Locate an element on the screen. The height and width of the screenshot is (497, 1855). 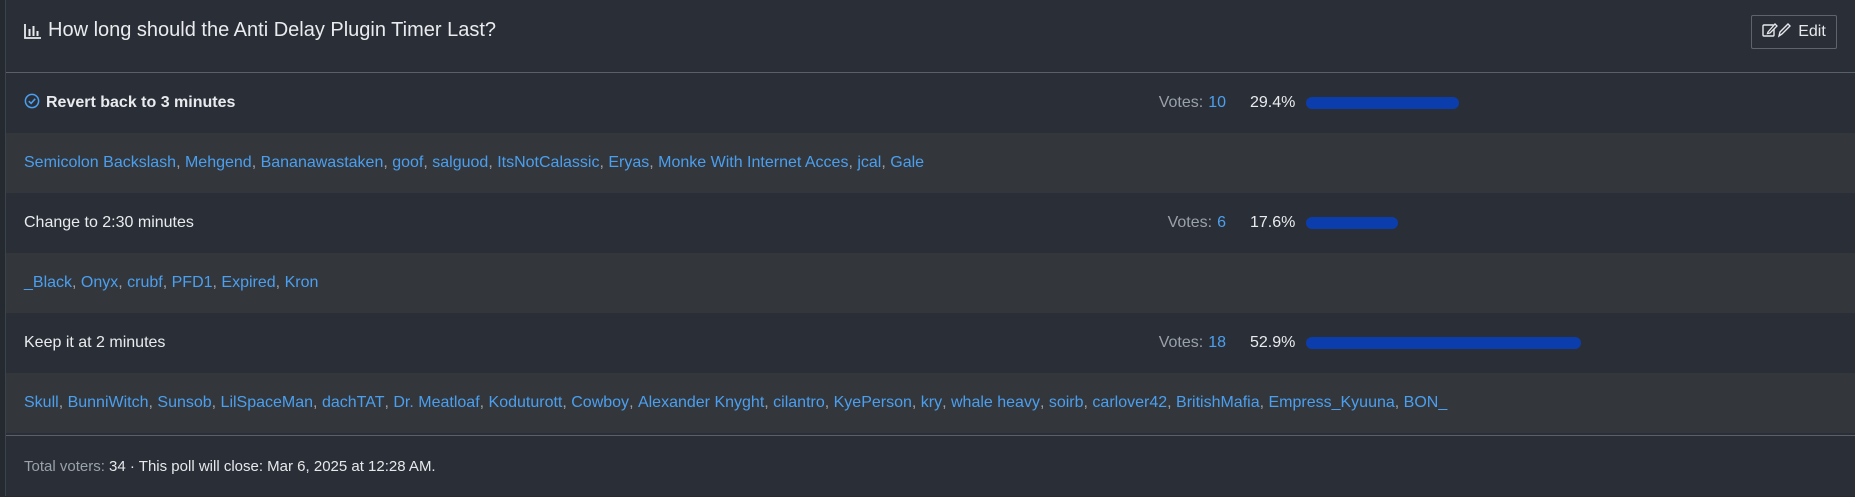
voter-link: Koduturott is located at coordinates (526, 403).